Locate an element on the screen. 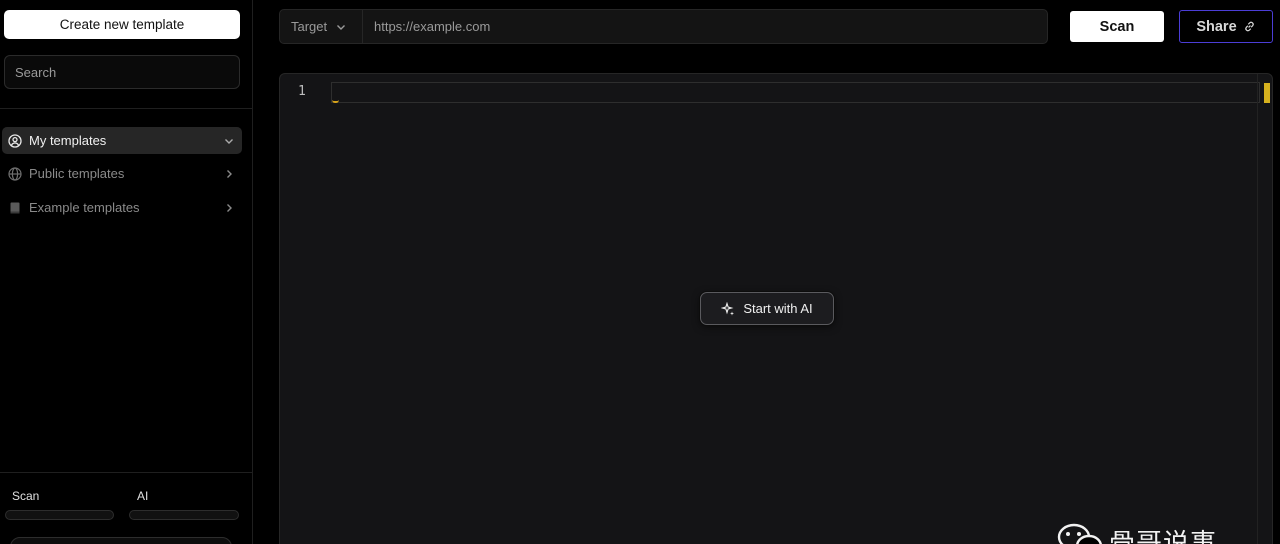 The width and height of the screenshot is (1280, 544). user-circle-icon is located at coordinates (15, 140).